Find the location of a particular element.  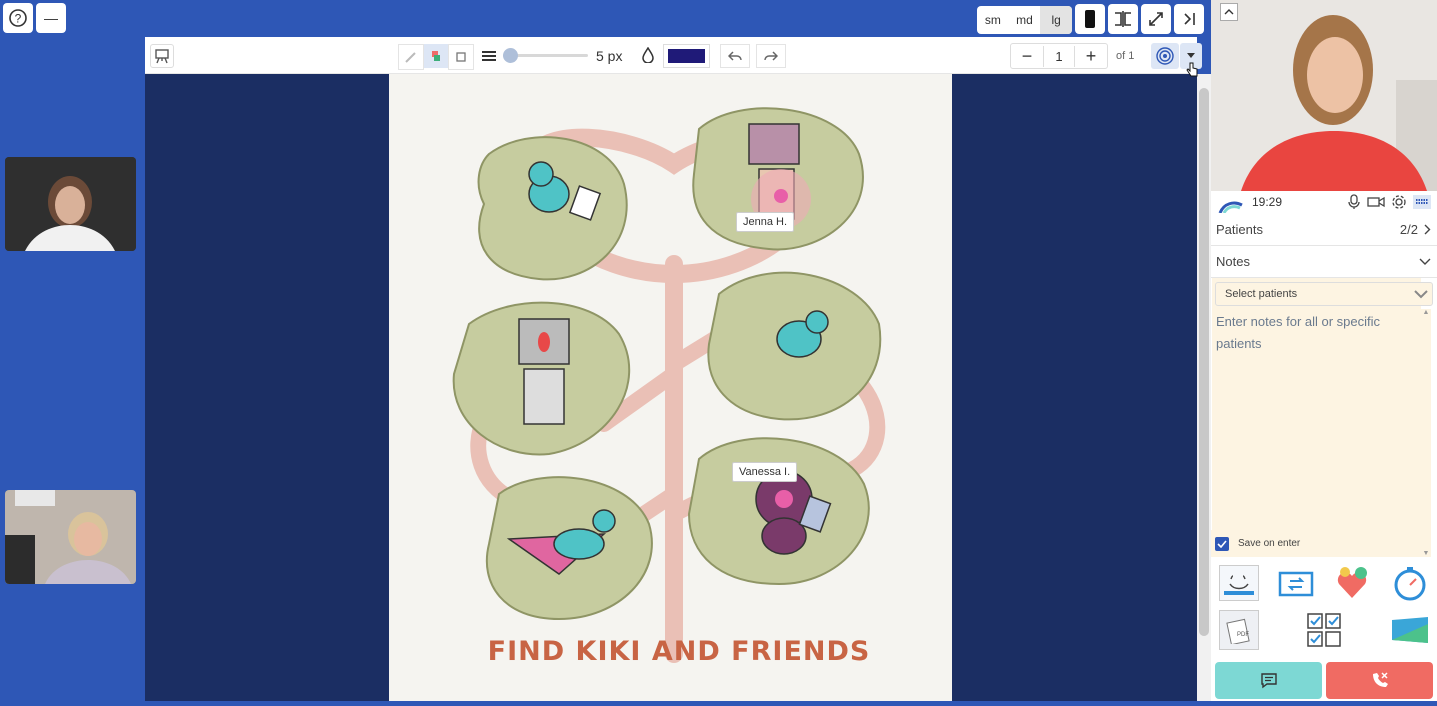

heart-balloons-icon is located at coordinates (1352, 582).